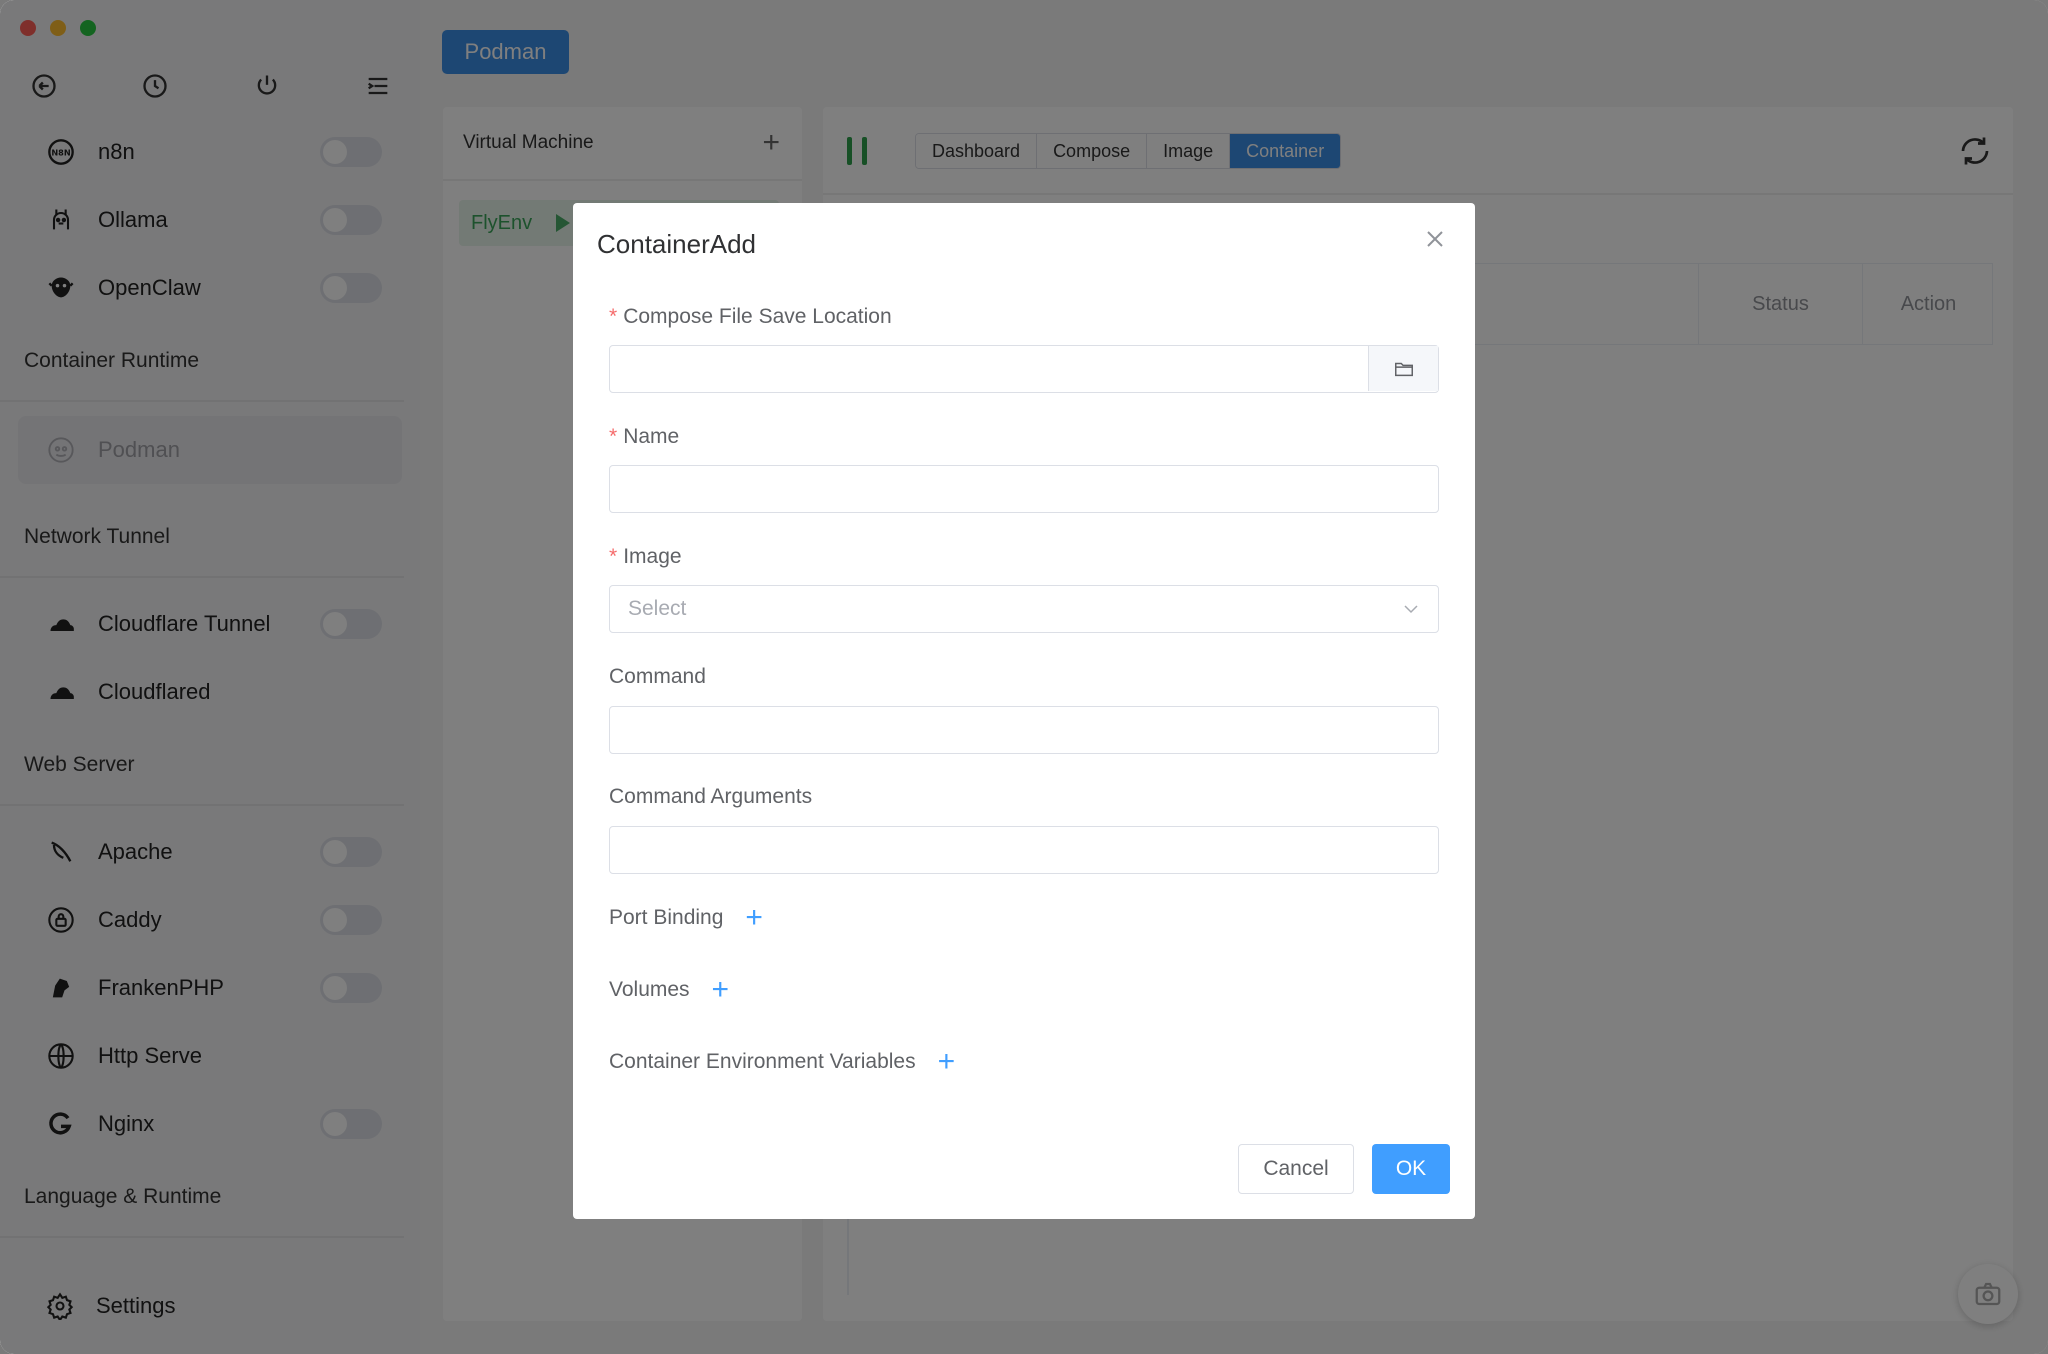  I want to click on browse-folder-button, so click(1403, 368).